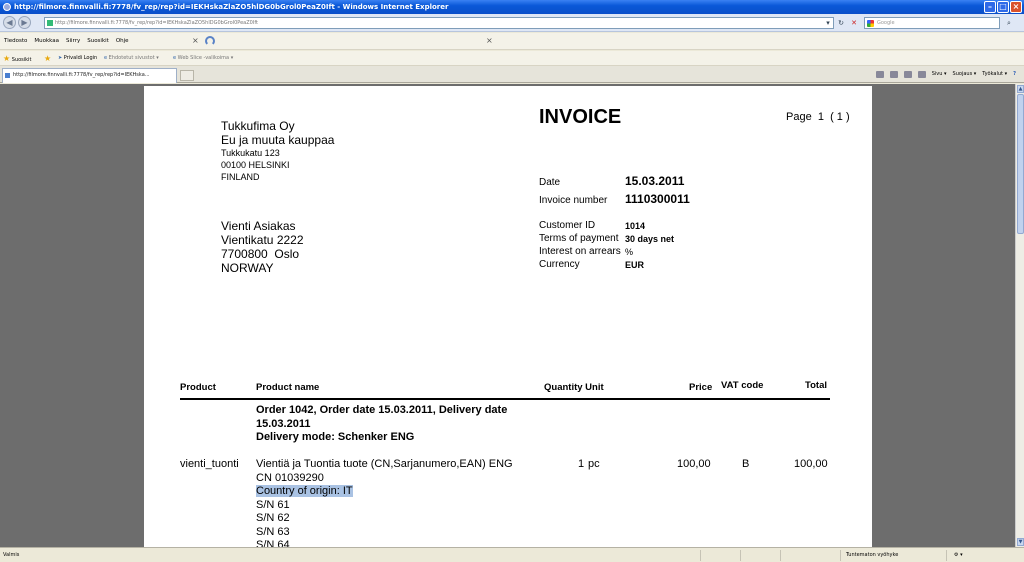  What do you see at coordinates (73, 41) in the screenshot?
I see `menu-go: Siirry` at bounding box center [73, 41].